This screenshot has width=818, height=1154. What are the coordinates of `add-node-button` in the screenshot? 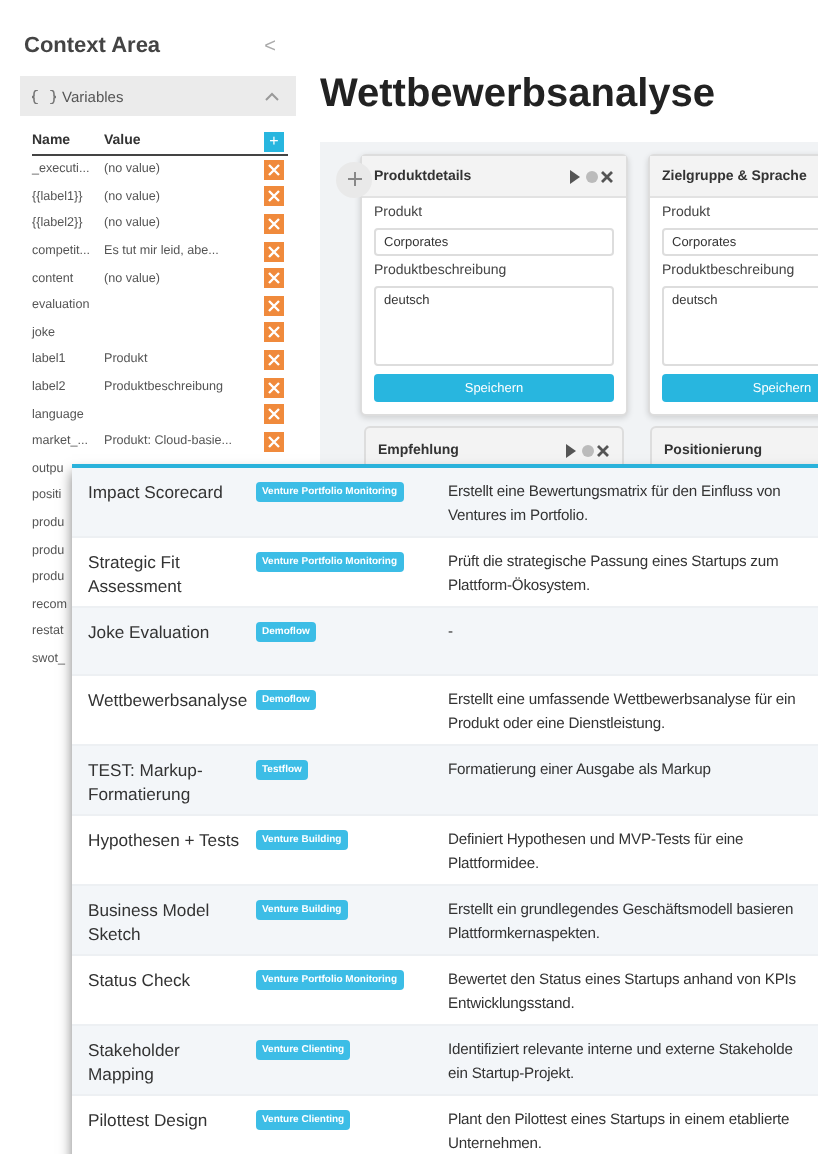 It's located at (354, 180).